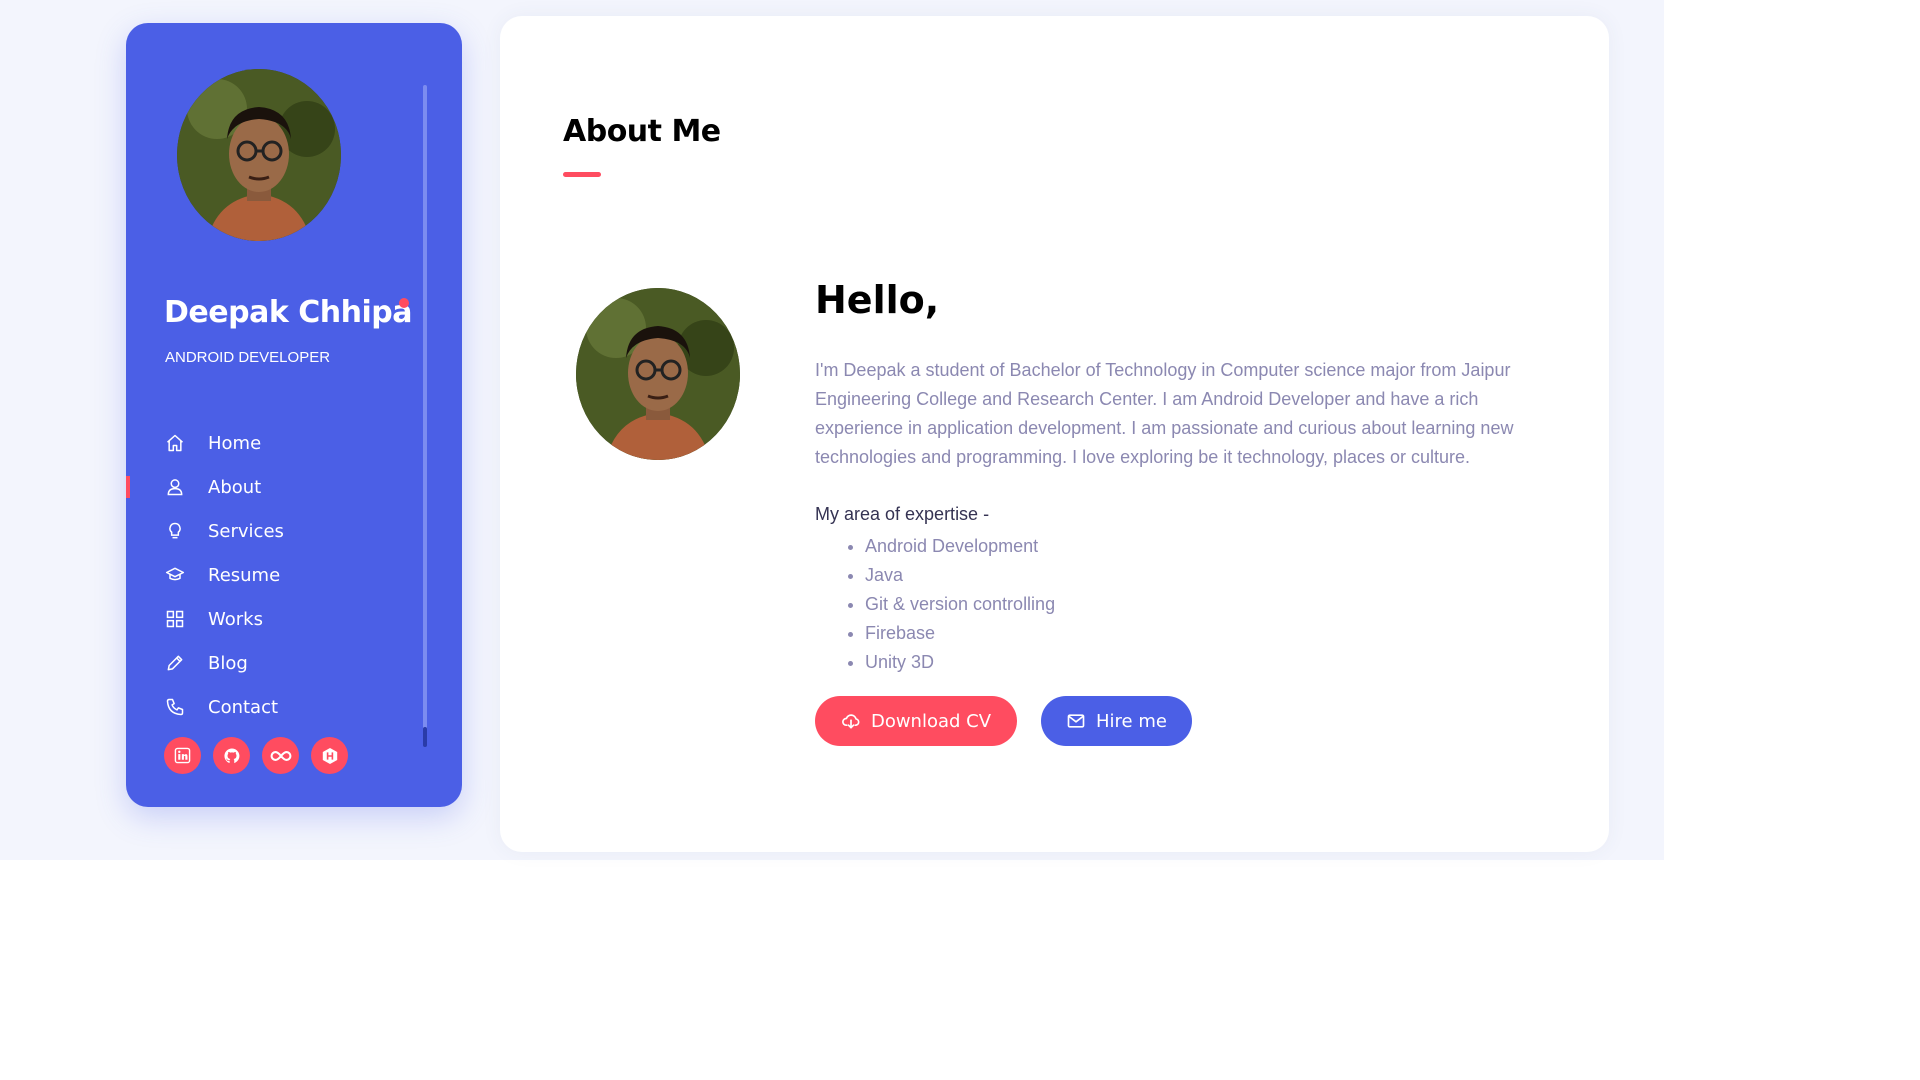  I want to click on name-dot-decoration, so click(404, 303).